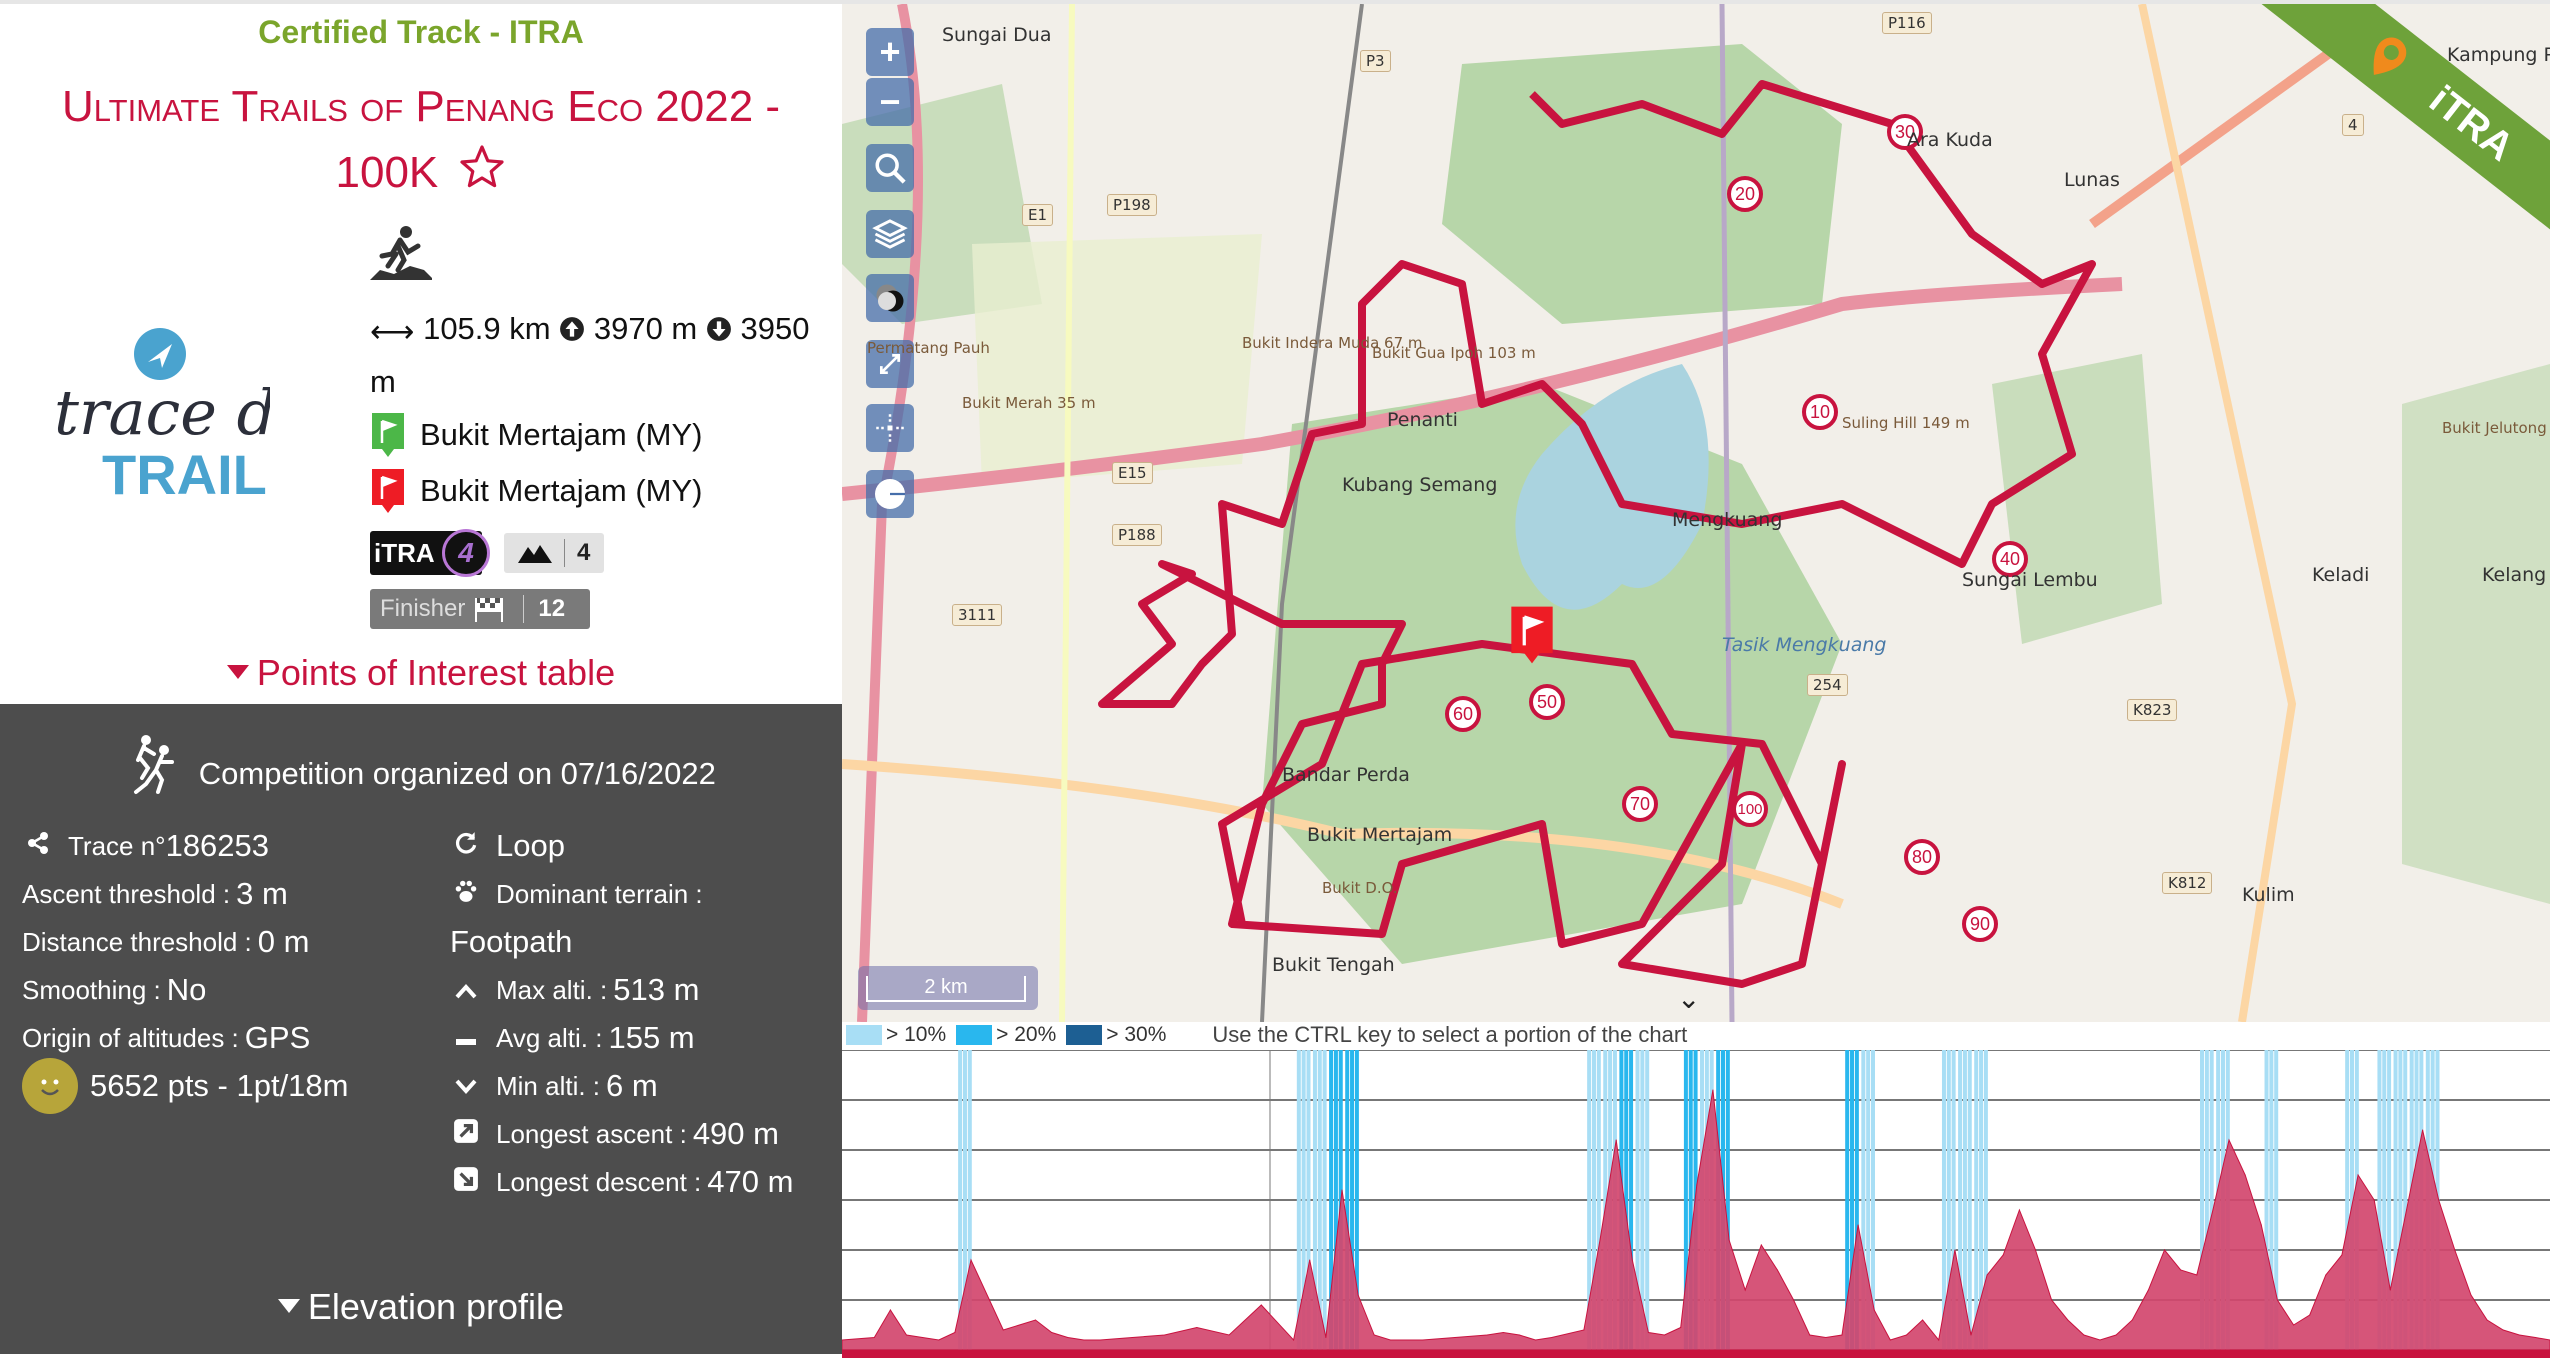 Image resolution: width=2550 pixels, height=1362 pixels. I want to click on trace-de-trail-logo: trace de TRAIL, so click(181, 419).